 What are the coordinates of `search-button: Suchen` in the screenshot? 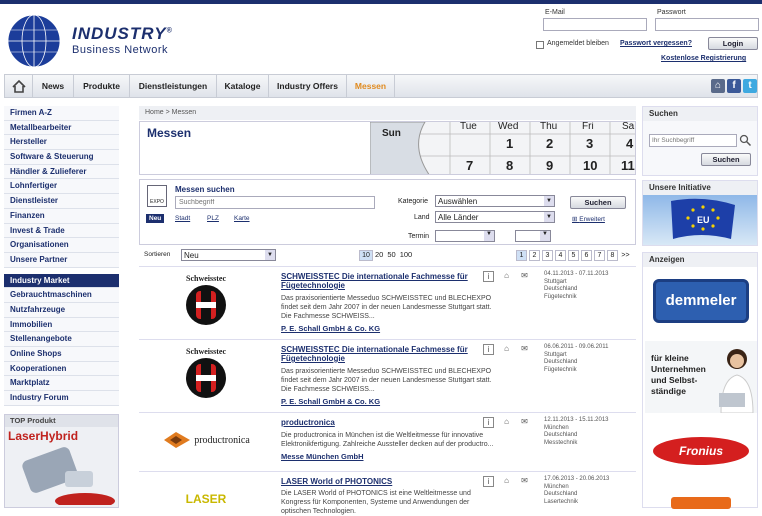 It's located at (598, 202).